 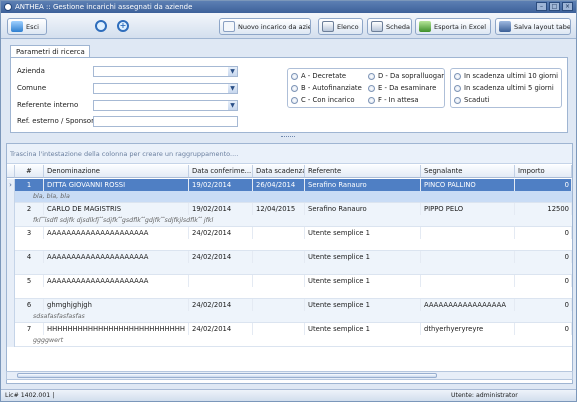 What do you see at coordinates (165, 88) in the screenshot?
I see `comune-select: ▼` at bounding box center [165, 88].